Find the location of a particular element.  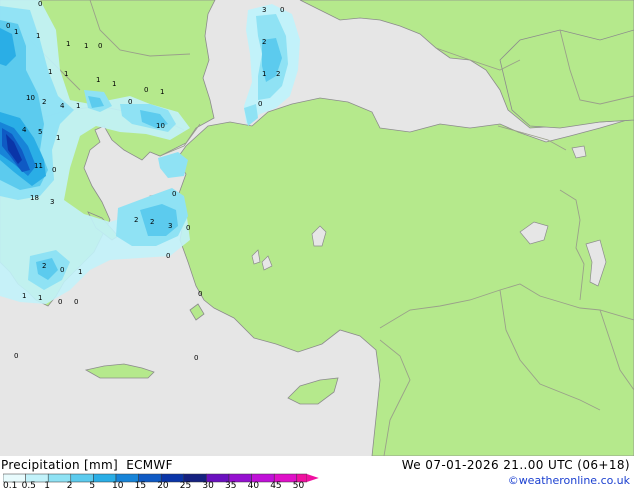

model-name: ECMWF is located at coordinates (149, 465).